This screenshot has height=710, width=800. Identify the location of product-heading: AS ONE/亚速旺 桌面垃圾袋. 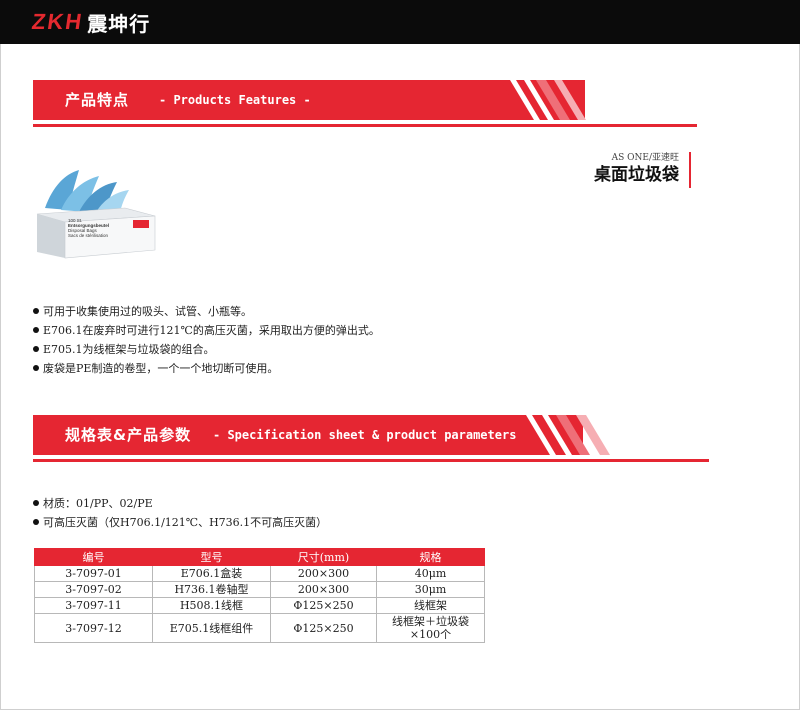
(642, 170).